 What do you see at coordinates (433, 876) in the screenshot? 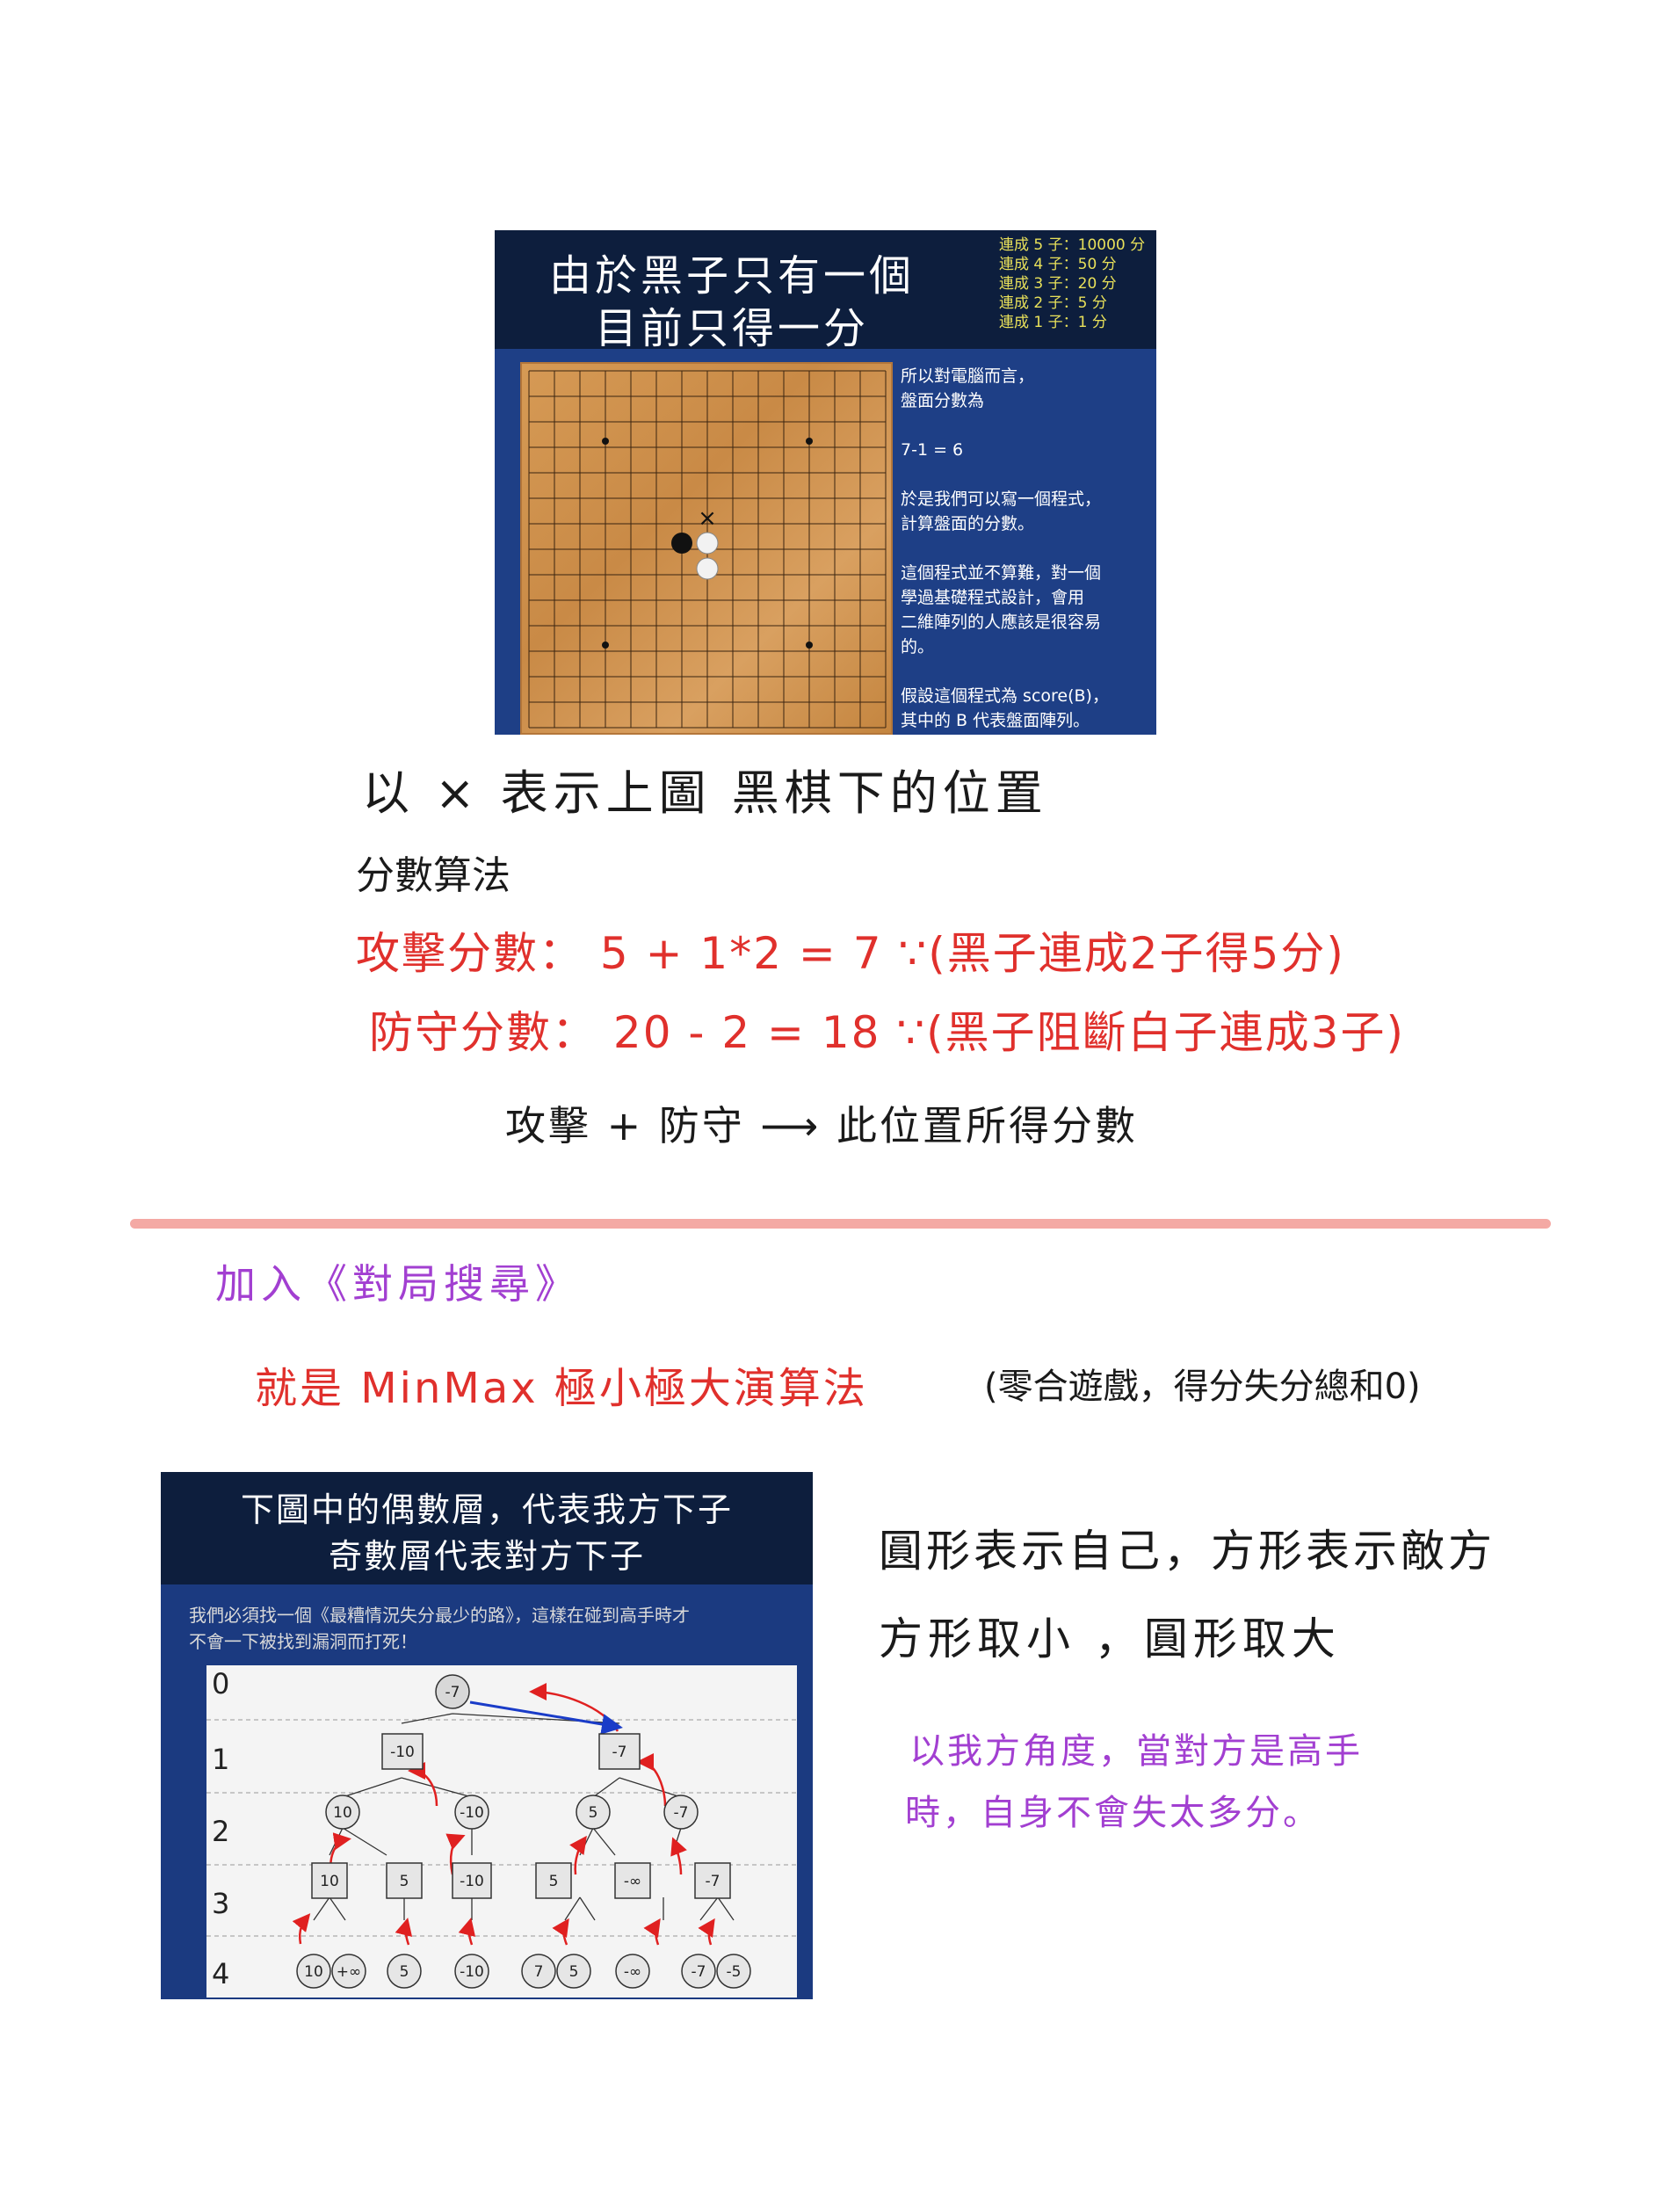
I see `note-scoring-heading: 分數算法` at bounding box center [433, 876].